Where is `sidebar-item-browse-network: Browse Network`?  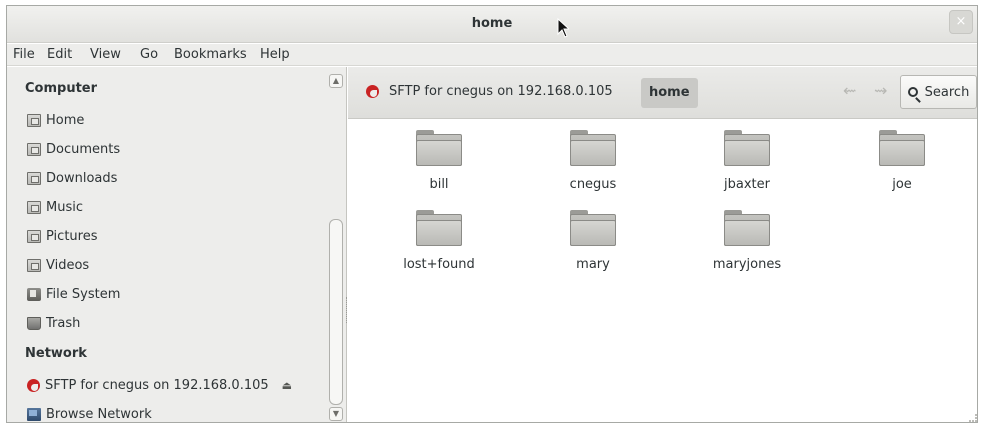 sidebar-item-browse-network: Browse Network is located at coordinates (169, 412).